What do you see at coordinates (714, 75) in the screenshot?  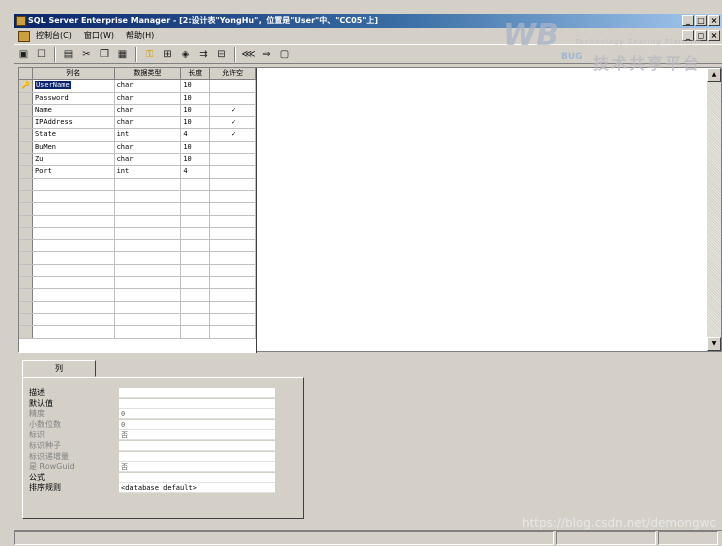 I see `scroll-up-button: ▲` at bounding box center [714, 75].